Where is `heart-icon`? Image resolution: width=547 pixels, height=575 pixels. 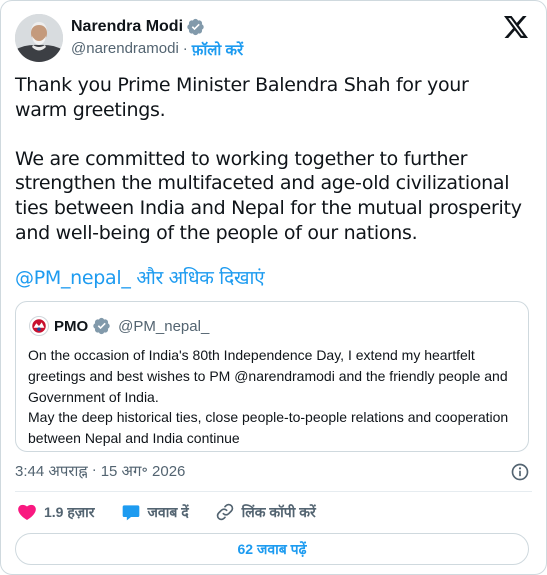 heart-icon is located at coordinates (27, 512).